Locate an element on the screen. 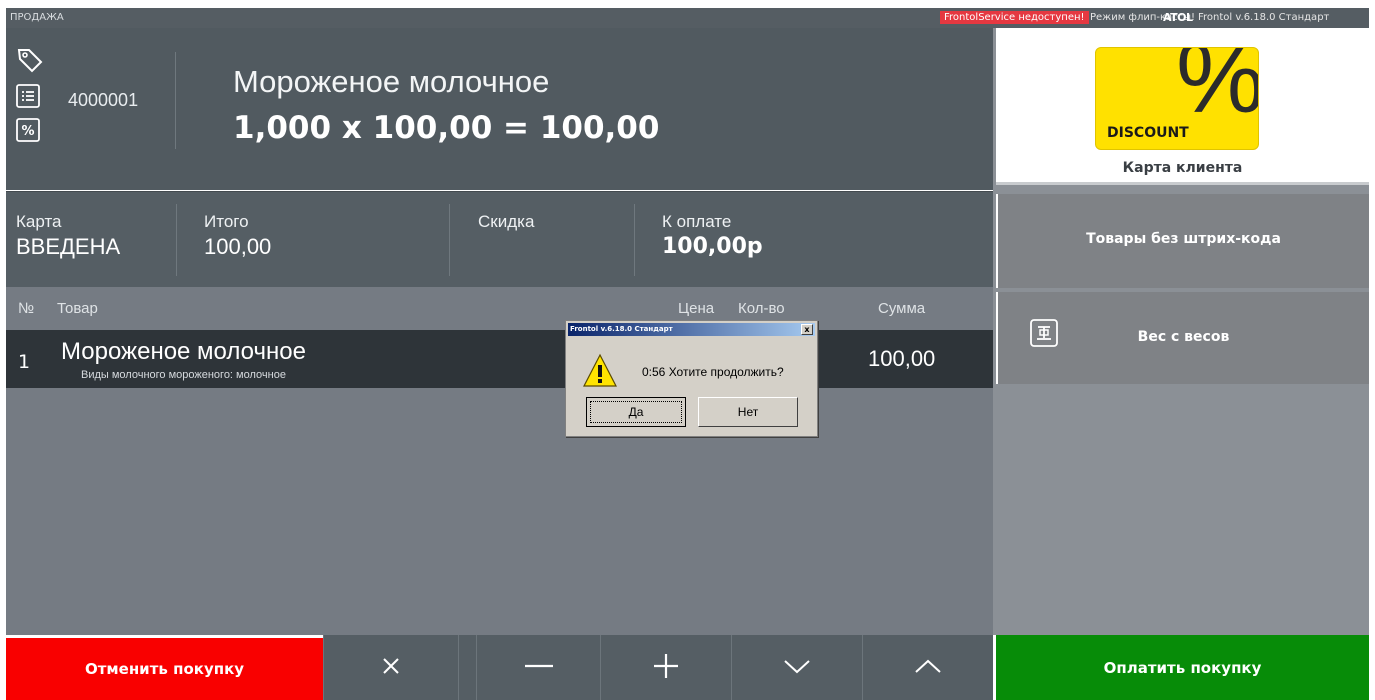 Image resolution: width=1375 pixels, height=700 pixels. tag-icon is located at coordinates (31, 62).